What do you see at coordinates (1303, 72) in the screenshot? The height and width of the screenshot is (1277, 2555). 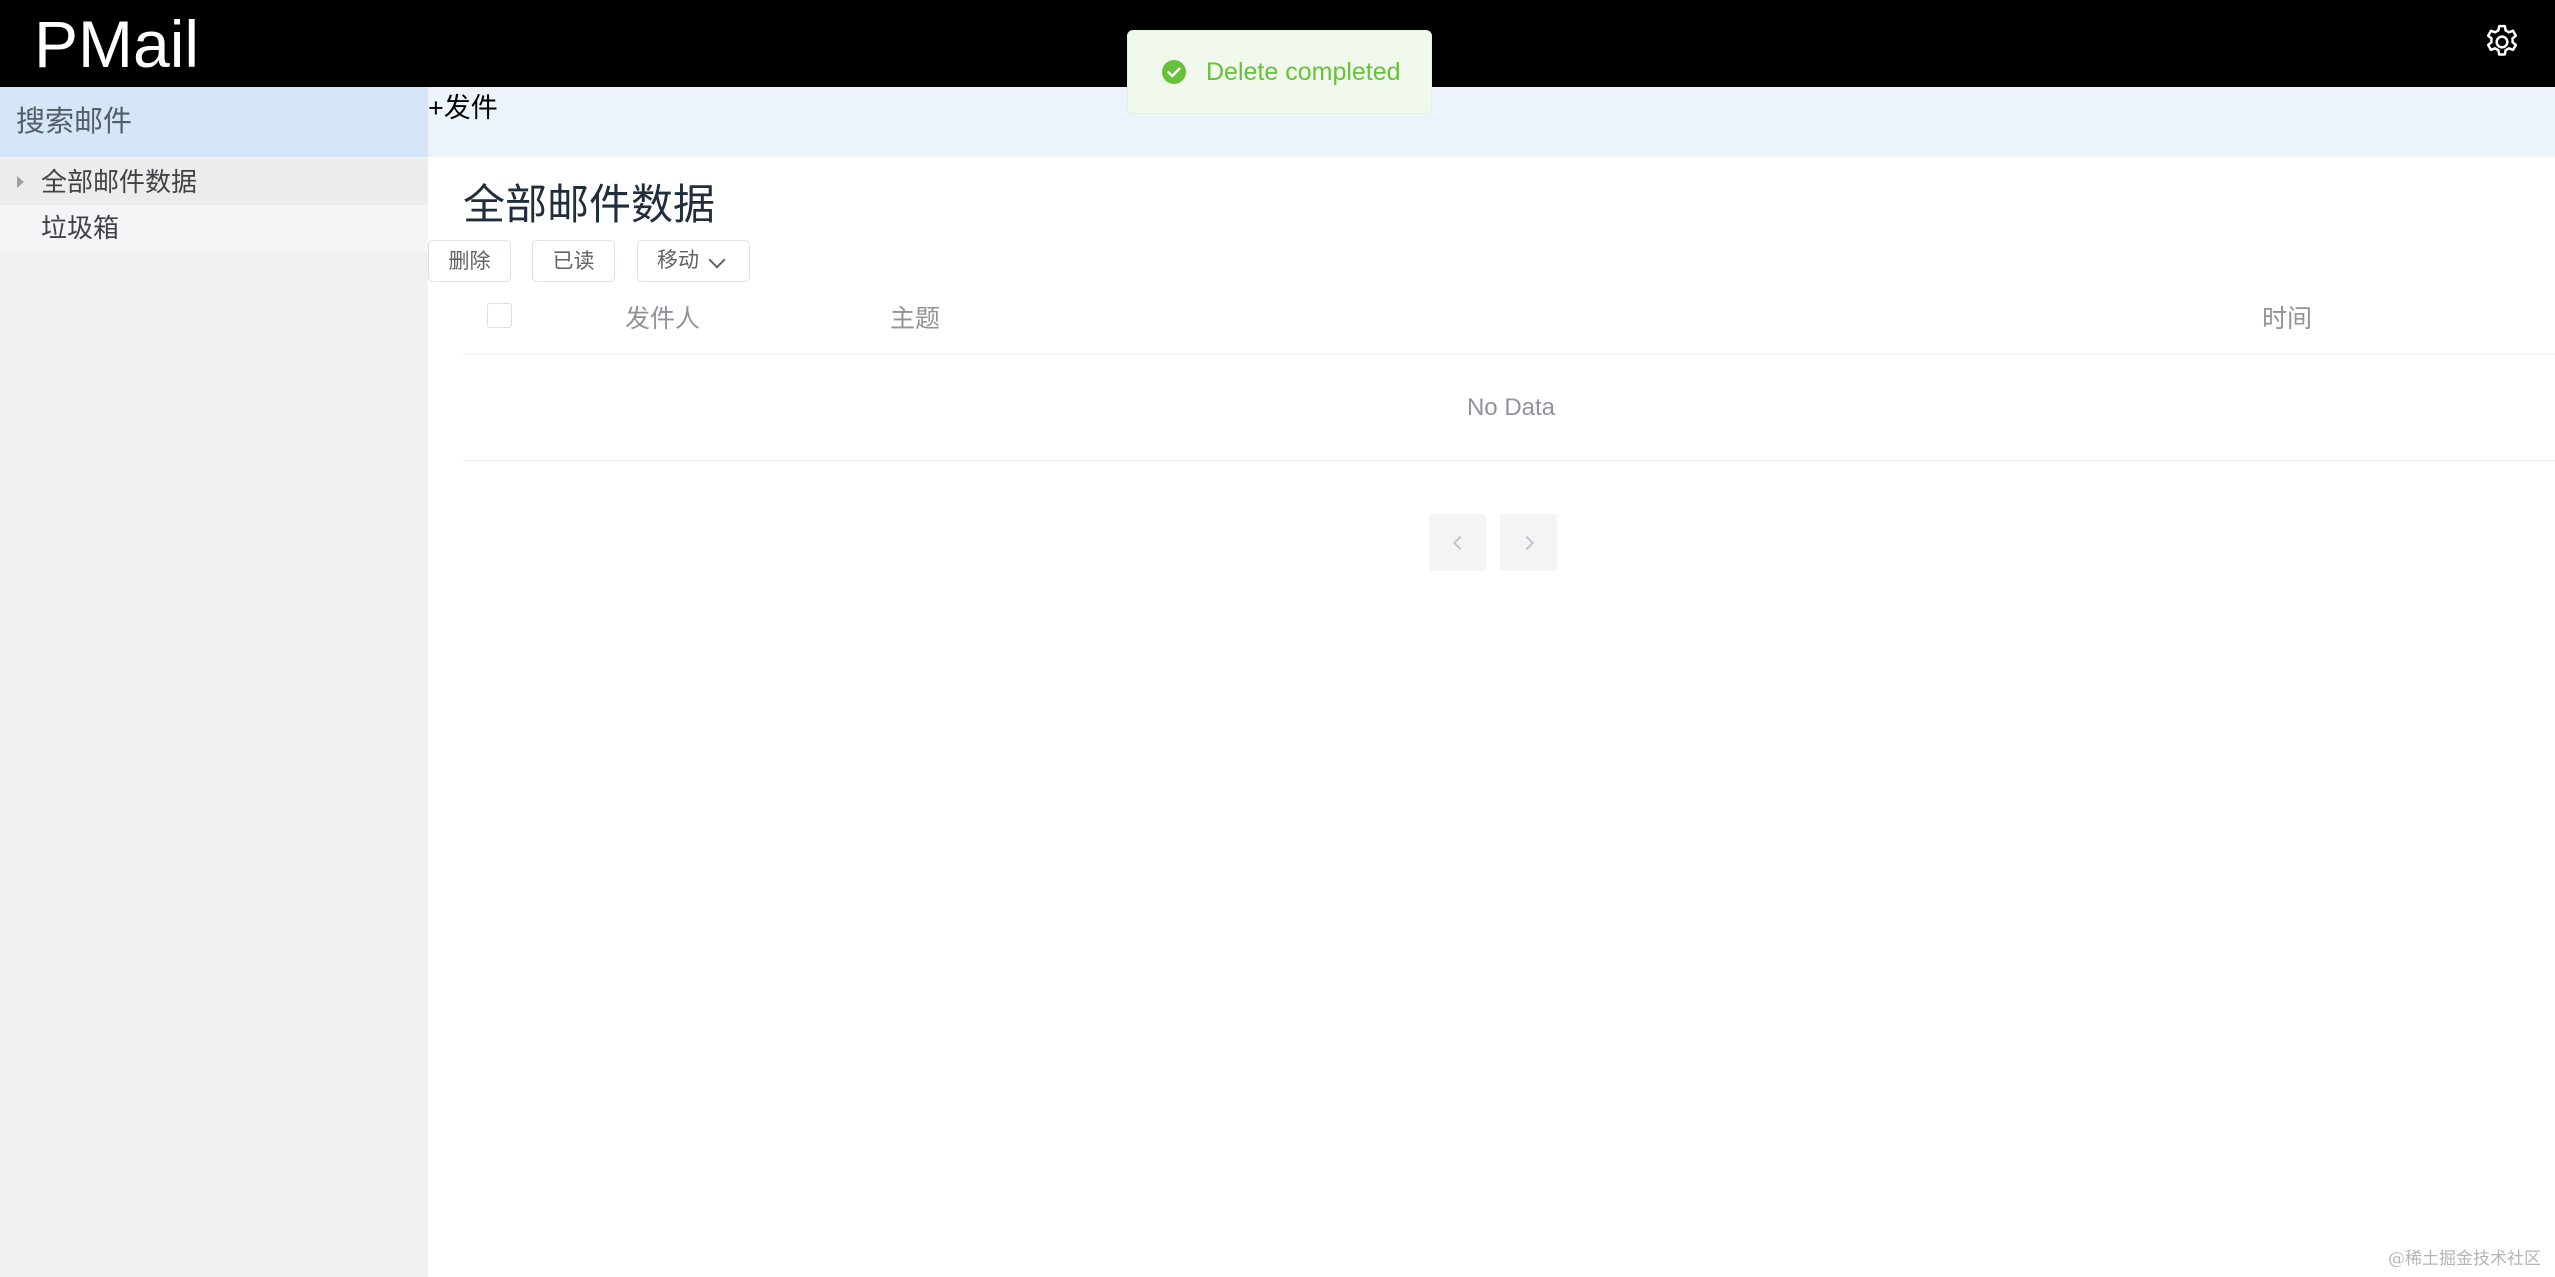 I see `toast-message: Delete completed` at bounding box center [1303, 72].